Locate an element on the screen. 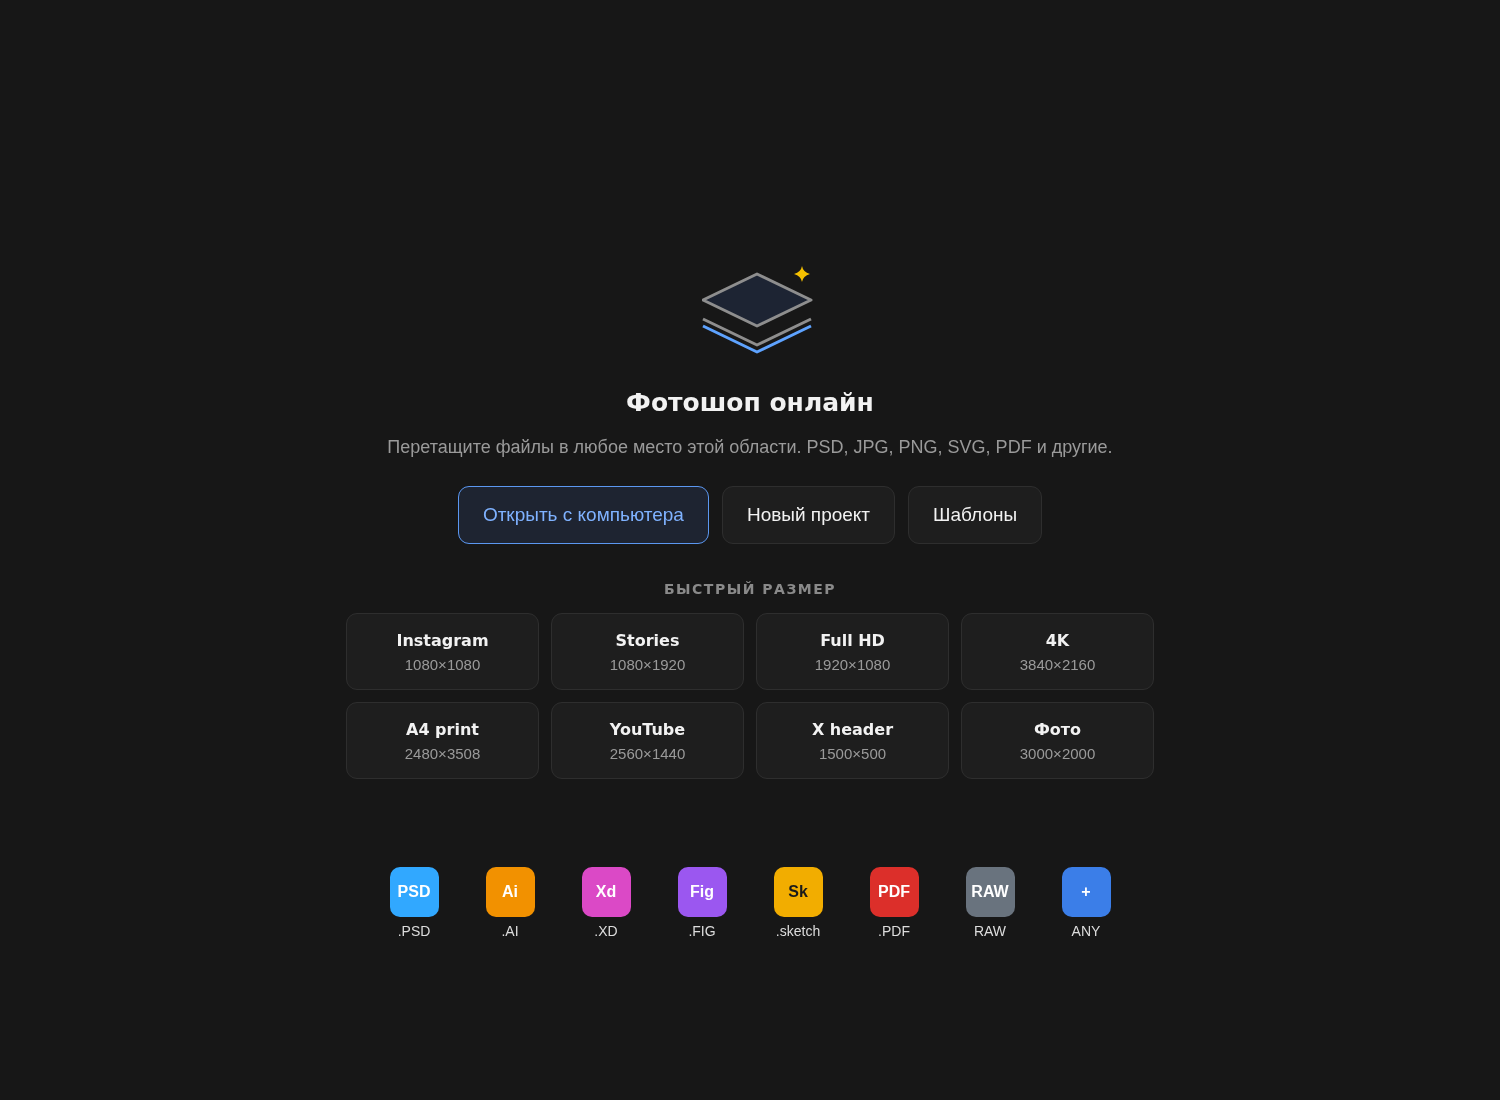 Image resolution: width=1500 pixels, height=1100 pixels. size-preset-card: Instagram 1080×1080 is located at coordinates (442, 651).